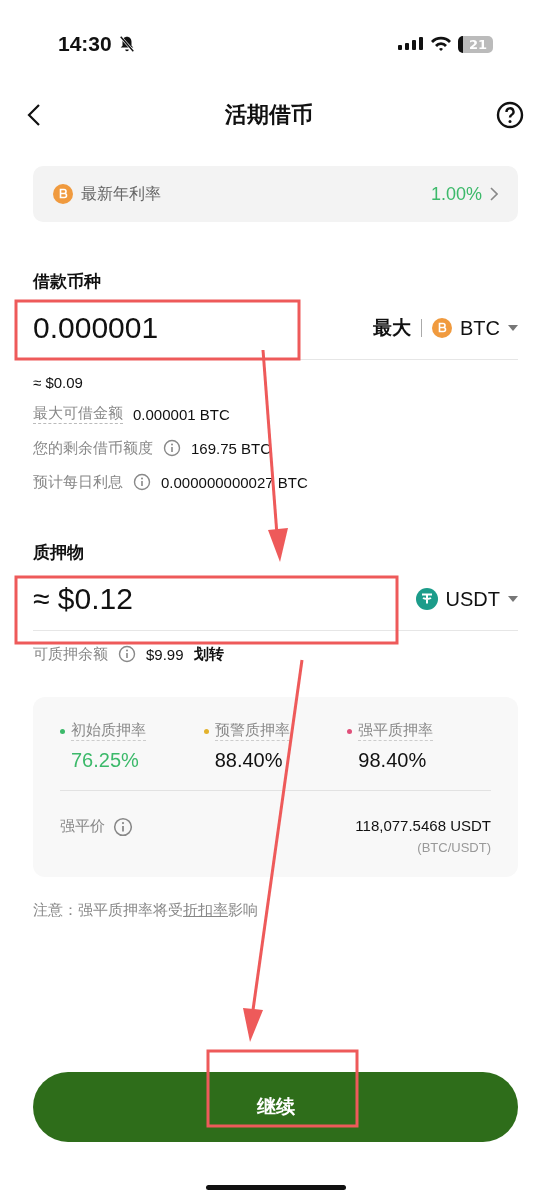 Image resolution: width=551 pixels, height=1200 pixels. Describe the element at coordinates (392, 328) in the screenshot. I see `max-link: 最大` at that location.